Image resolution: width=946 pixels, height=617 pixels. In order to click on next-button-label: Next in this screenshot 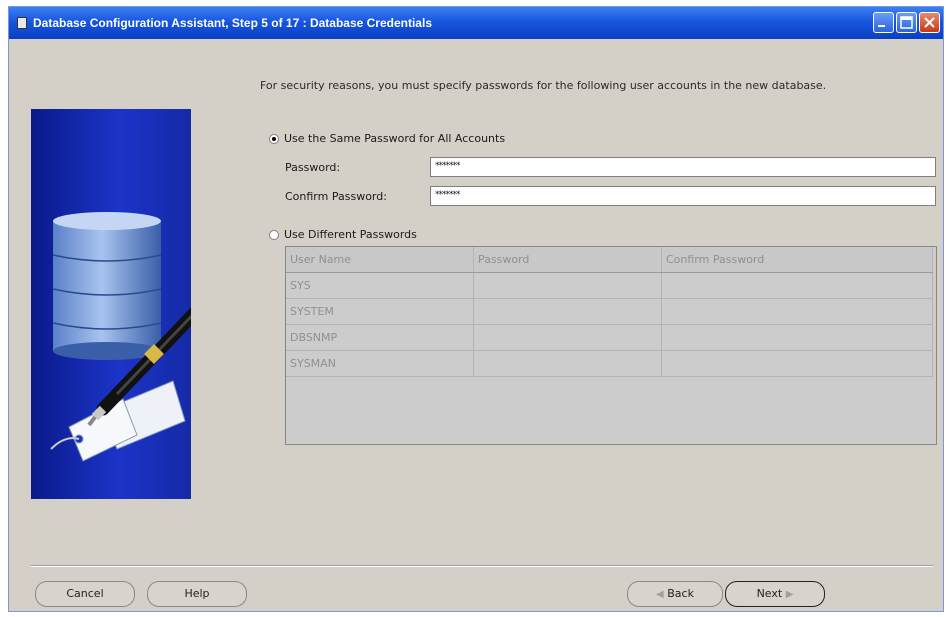, I will do `click(769, 593)`.